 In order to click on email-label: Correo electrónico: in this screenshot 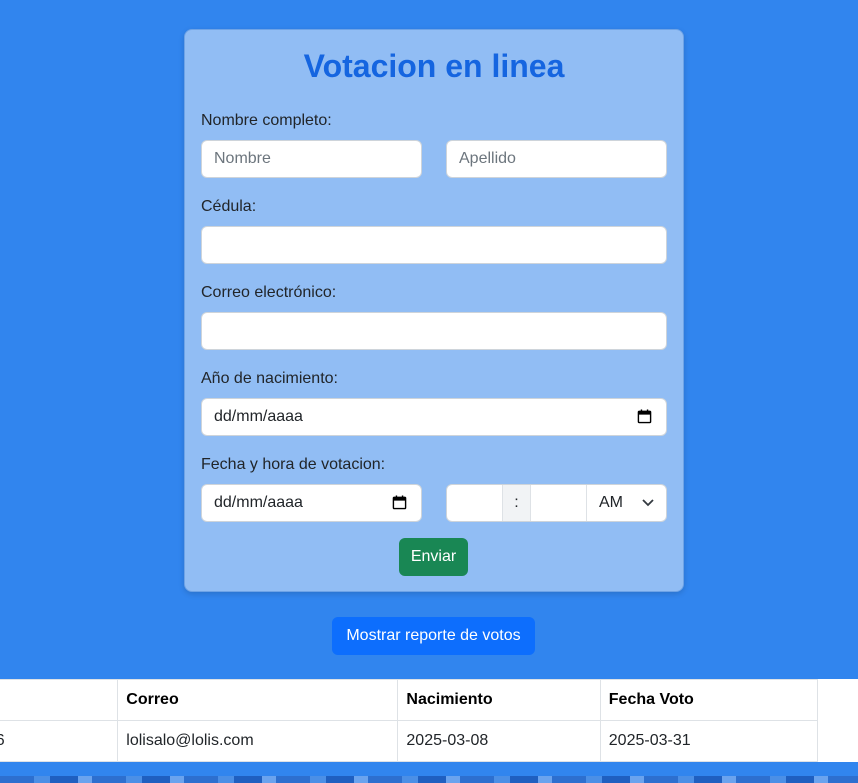, I will do `click(269, 292)`.